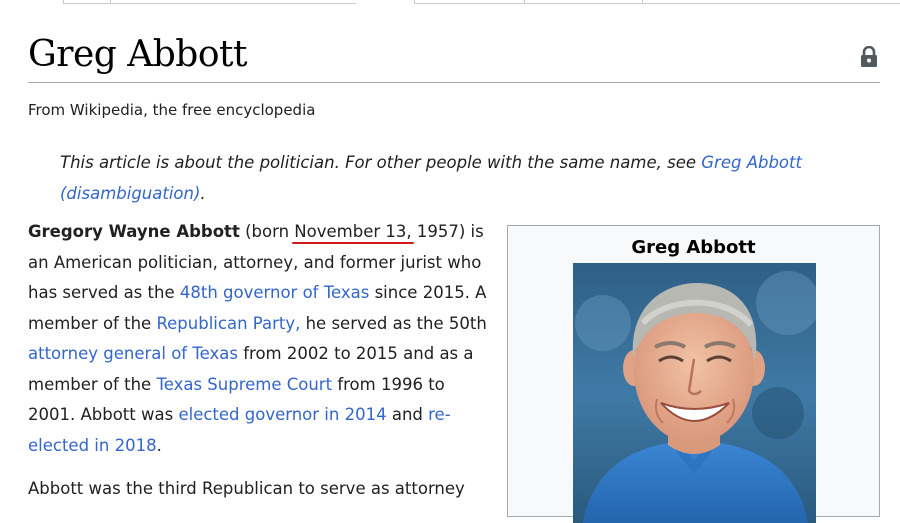 This screenshot has width=900, height=523. I want to click on page-title: Greg Abbott, so click(137, 54).